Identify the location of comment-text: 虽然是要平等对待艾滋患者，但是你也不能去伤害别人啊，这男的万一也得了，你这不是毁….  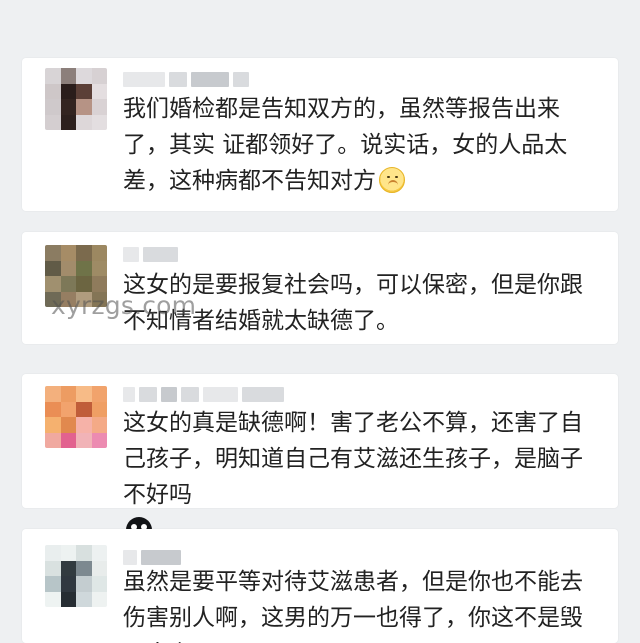
(363, 603).